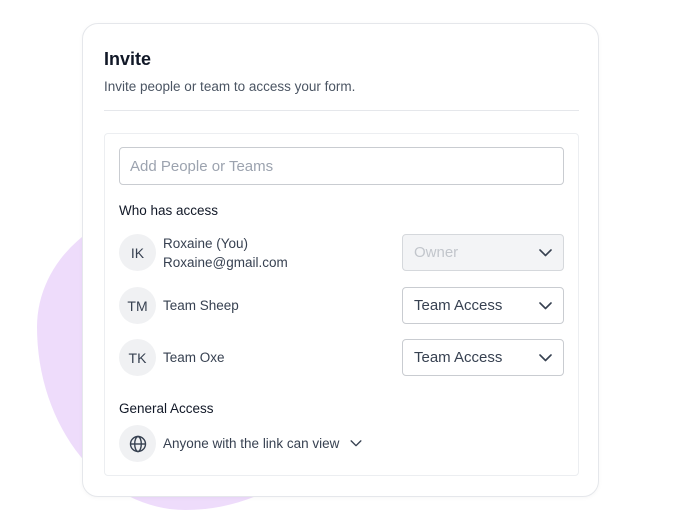  Describe the element at coordinates (341, 110) in the screenshot. I see `divider` at that location.